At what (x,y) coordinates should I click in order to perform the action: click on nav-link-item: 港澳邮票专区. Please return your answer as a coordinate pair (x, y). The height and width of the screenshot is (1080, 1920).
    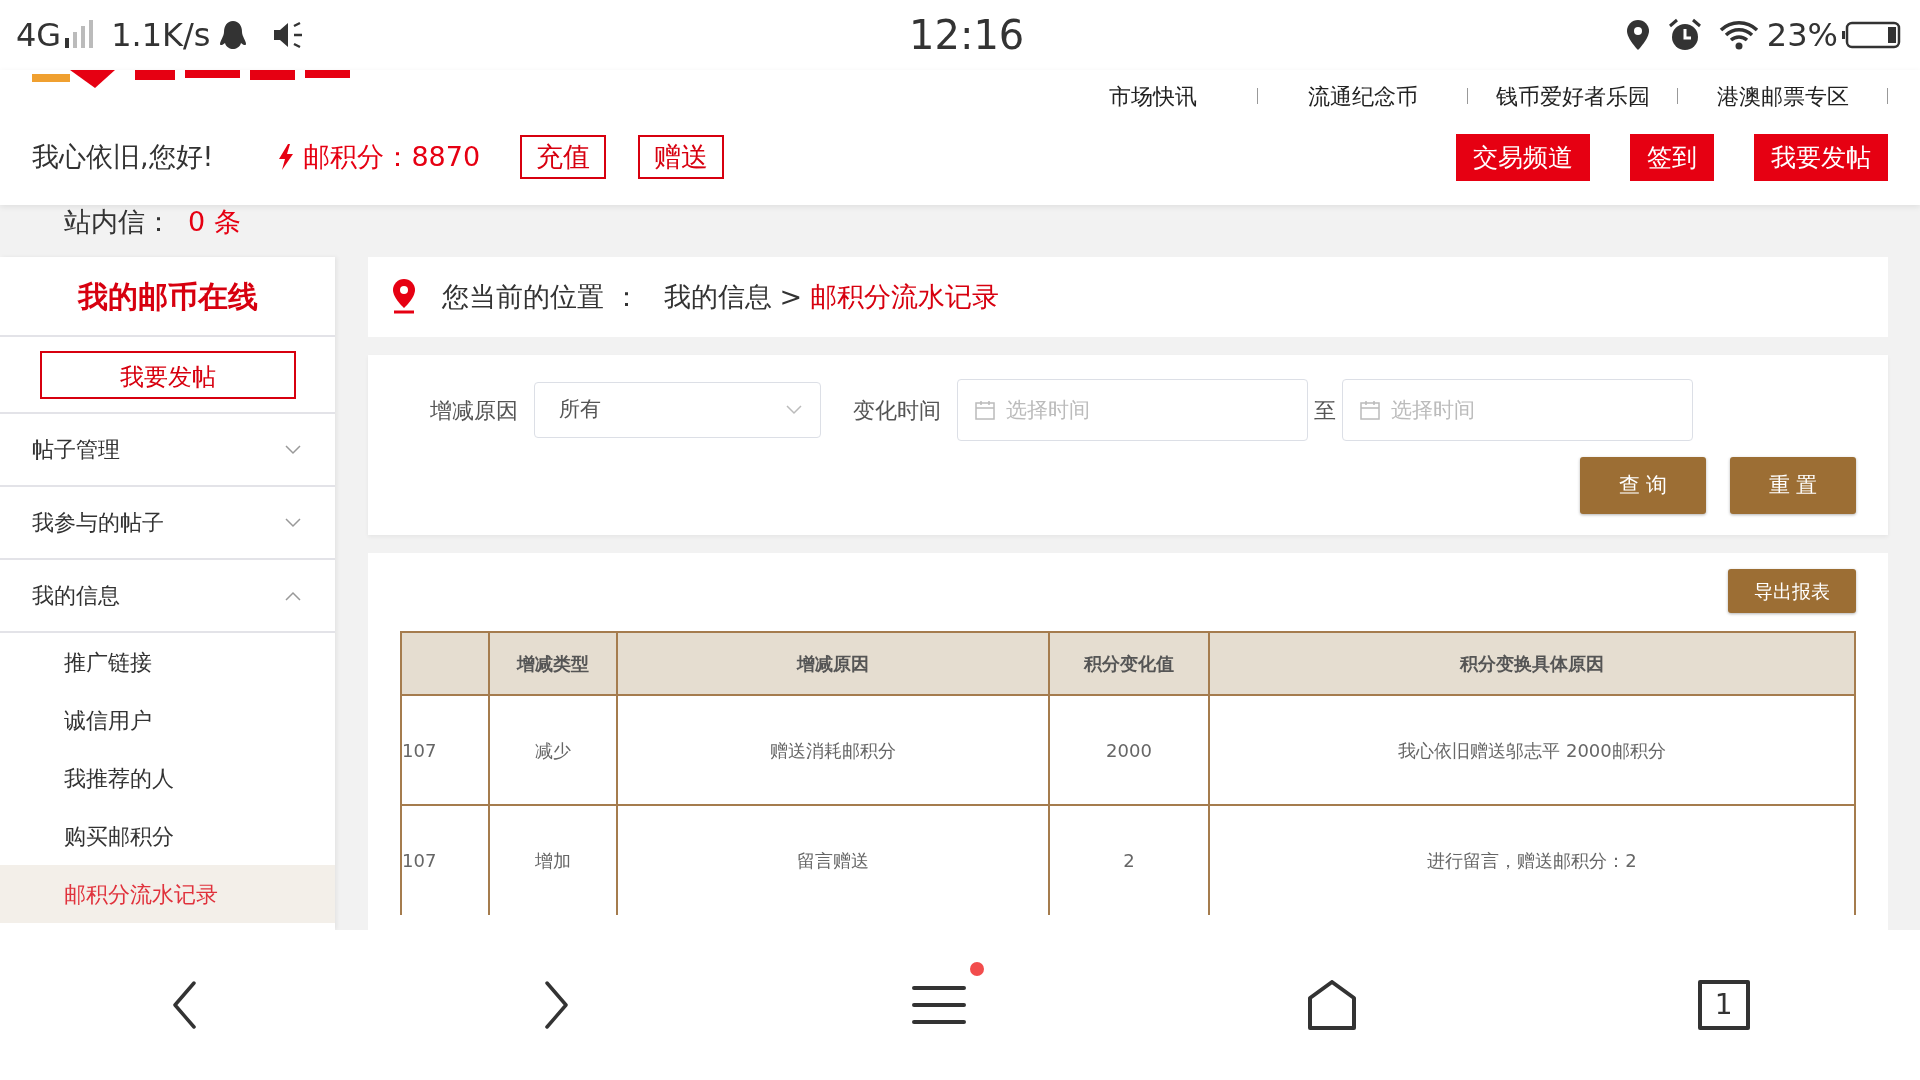
    Looking at the image, I should click on (1782, 96).